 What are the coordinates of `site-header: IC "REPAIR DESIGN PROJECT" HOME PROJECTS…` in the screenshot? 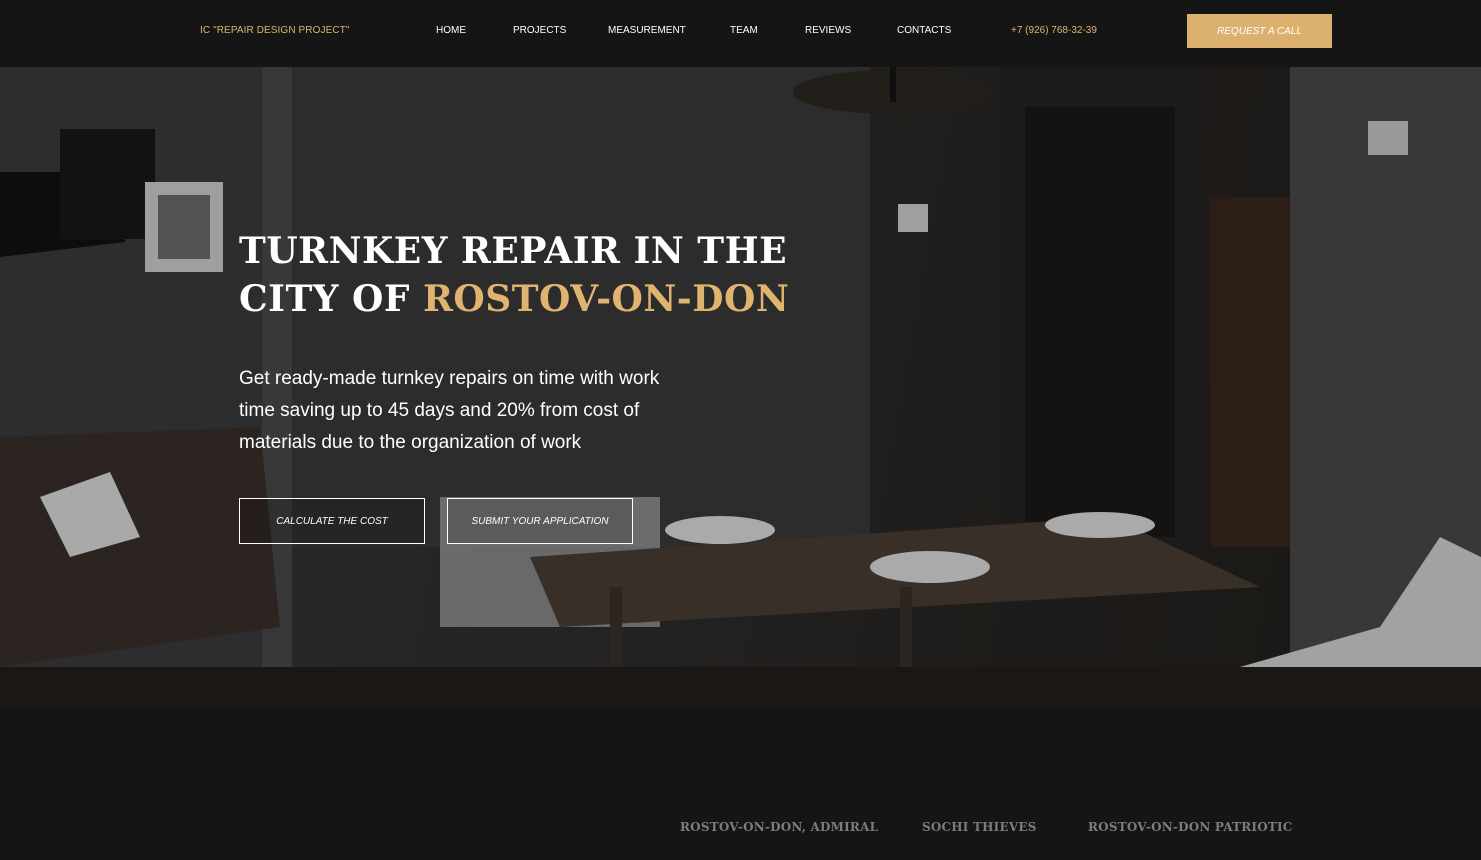 It's located at (740, 33).